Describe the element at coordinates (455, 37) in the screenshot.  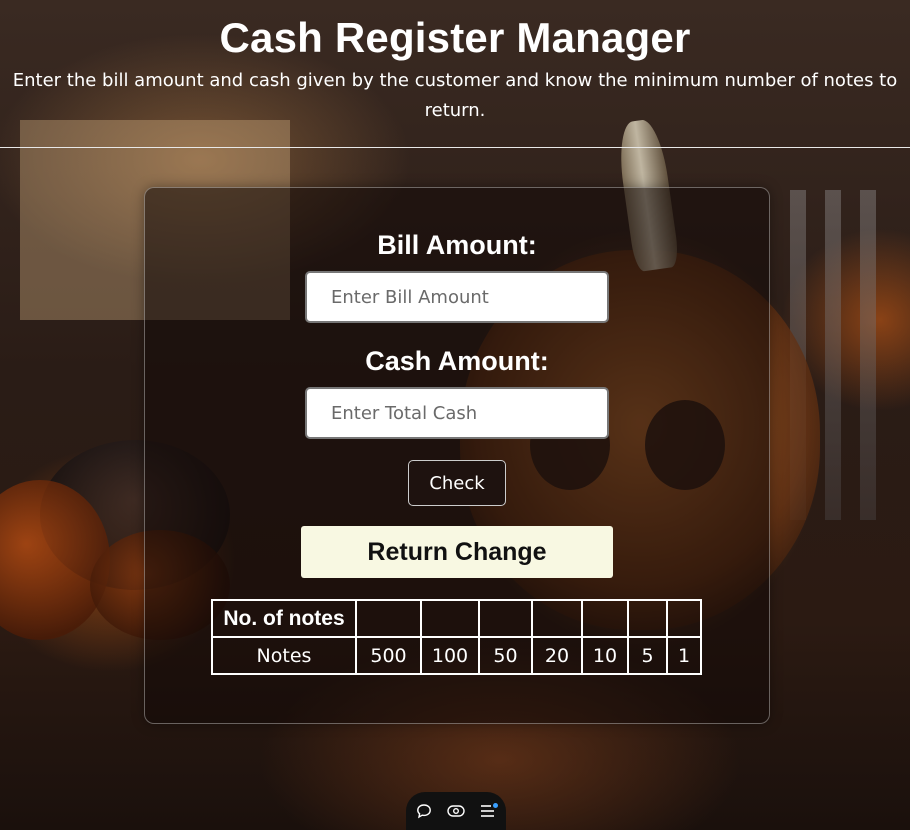
I see `page-title: Cash Register Manager` at that location.